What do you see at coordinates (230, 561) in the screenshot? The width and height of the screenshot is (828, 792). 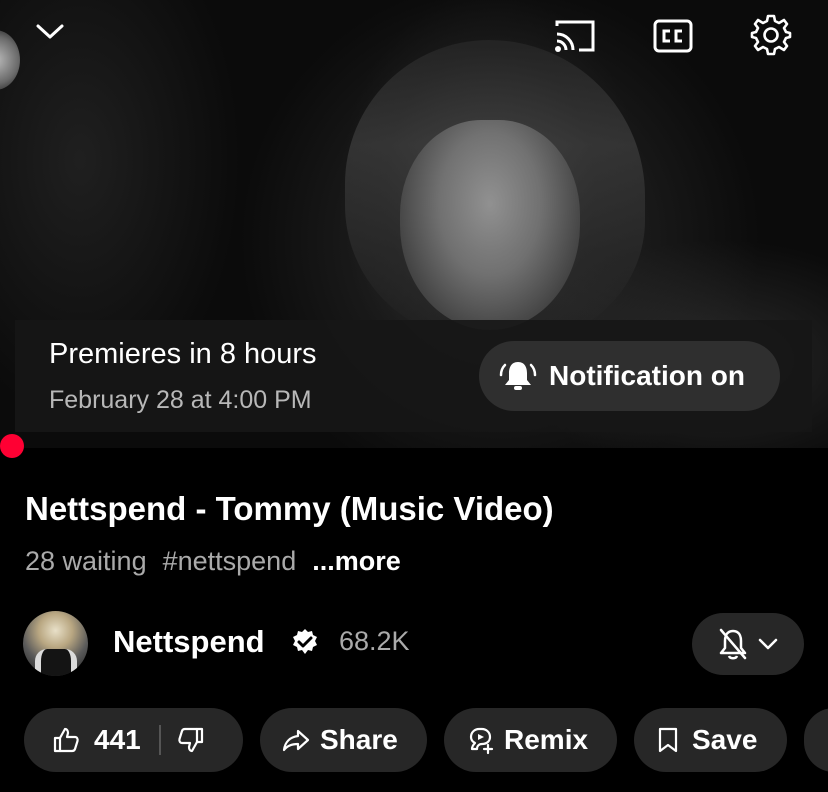 I see `hashtag-link: #nettspend` at bounding box center [230, 561].